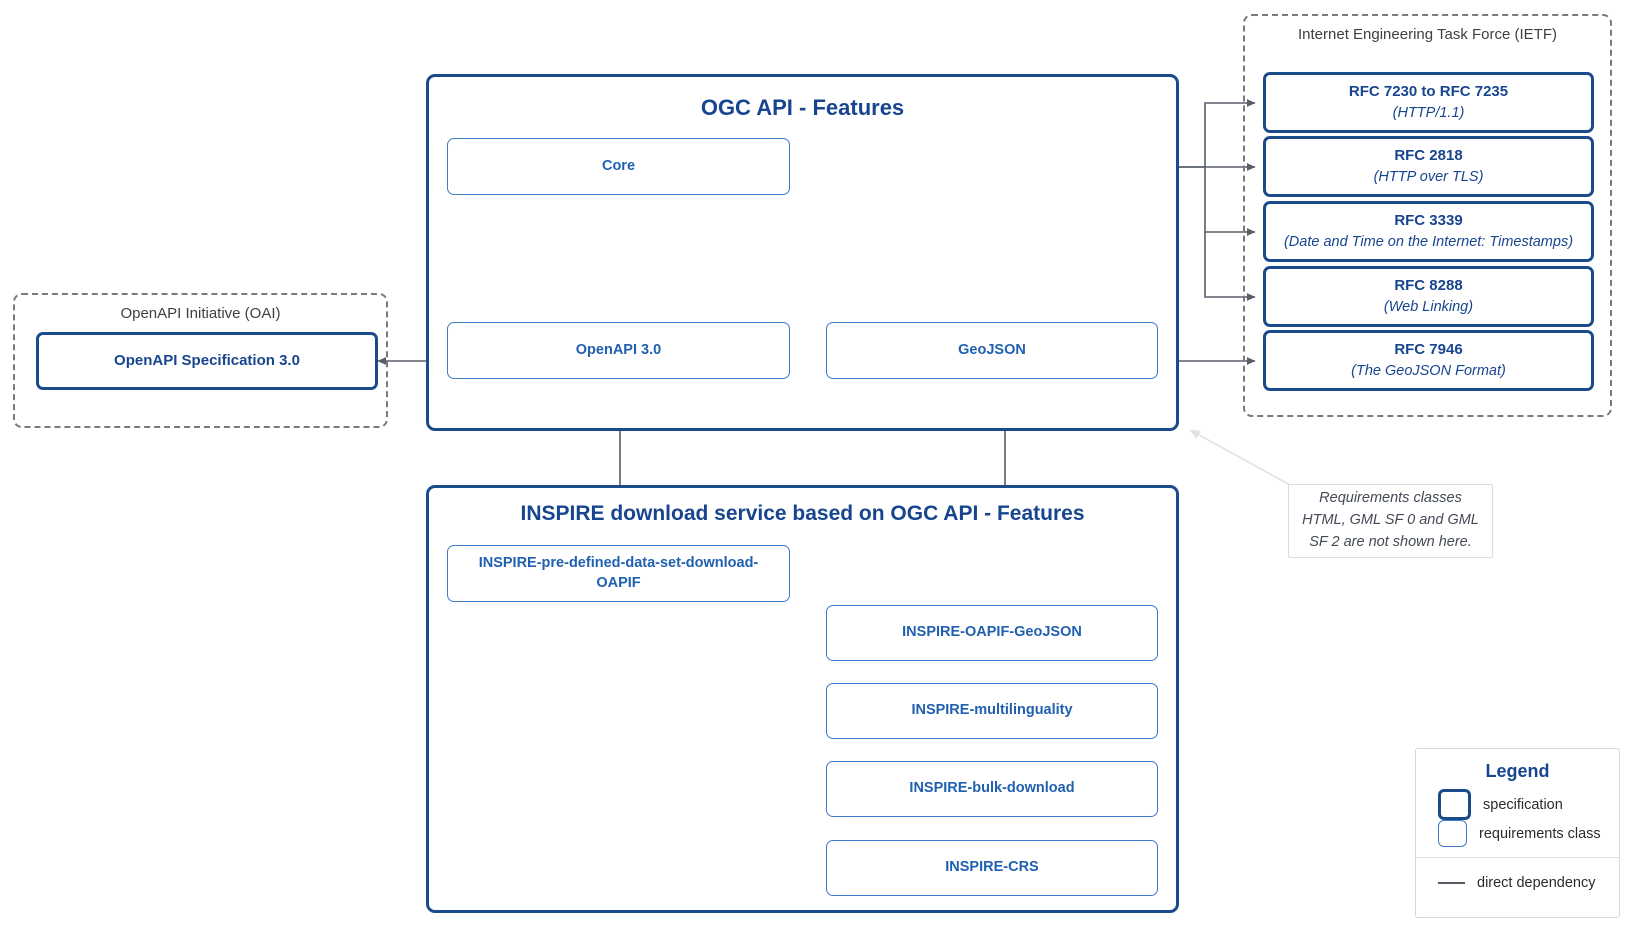 The height and width of the screenshot is (932, 1625). I want to click on ogc-openapi-30-box: OpenAPI 3.0, so click(618, 350).